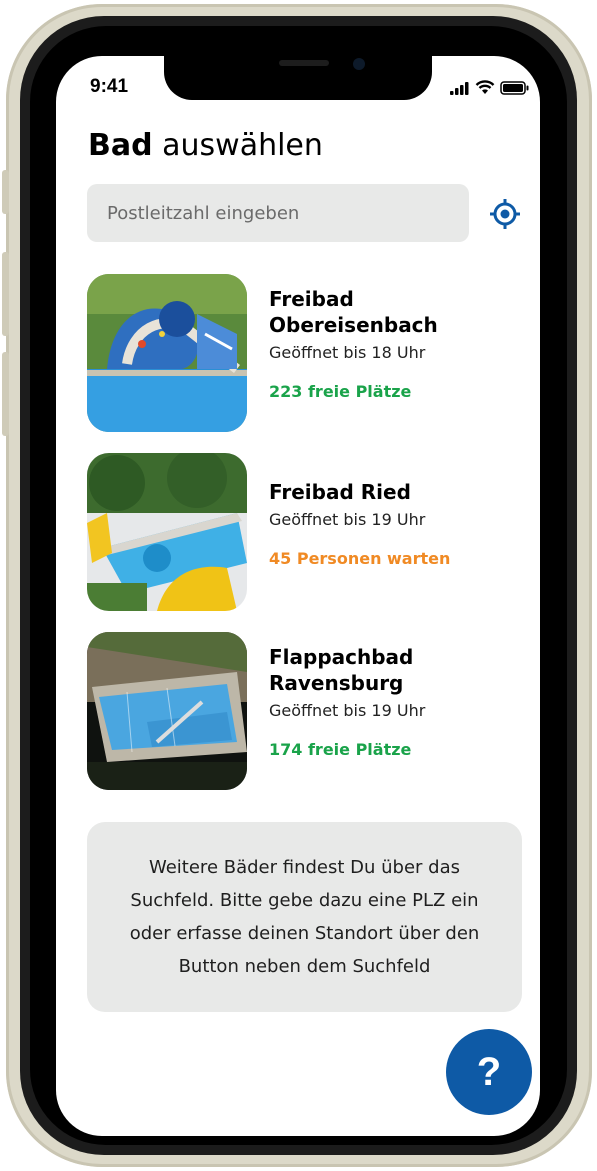 The image size is (597, 1171). Describe the element at coordinates (340, 749) in the screenshot. I see `pool-status: 174 freie Plätze` at that location.